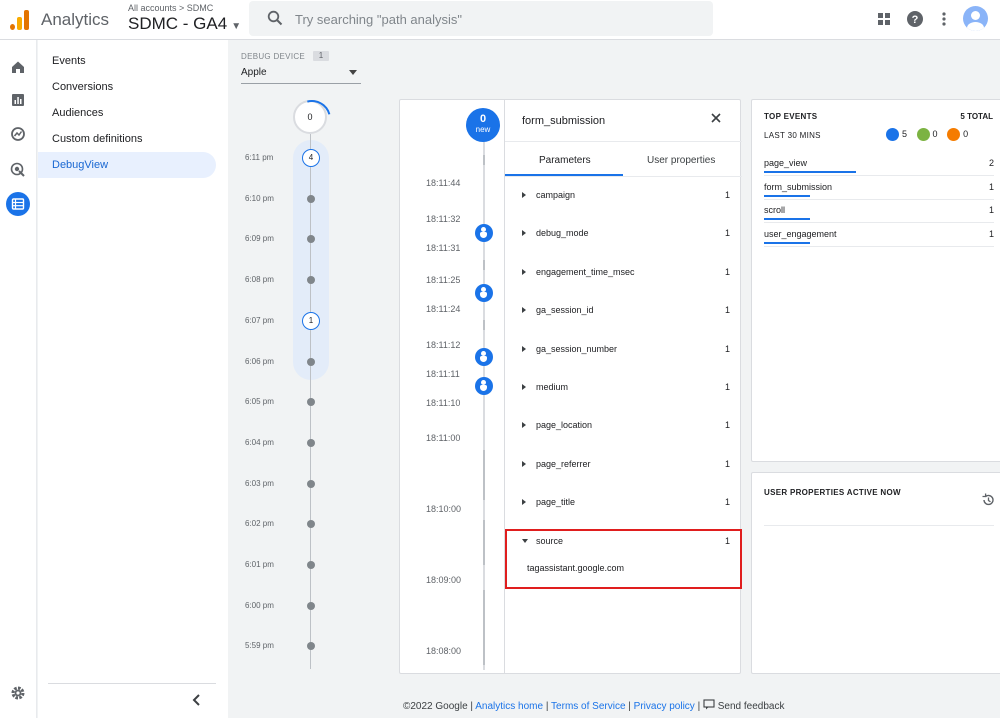 Image resolution: width=1000 pixels, height=718 pixels. Describe the element at coordinates (627, 310) in the screenshot. I see `parameter-row-ga-session-id: ga_session_id 1` at that location.